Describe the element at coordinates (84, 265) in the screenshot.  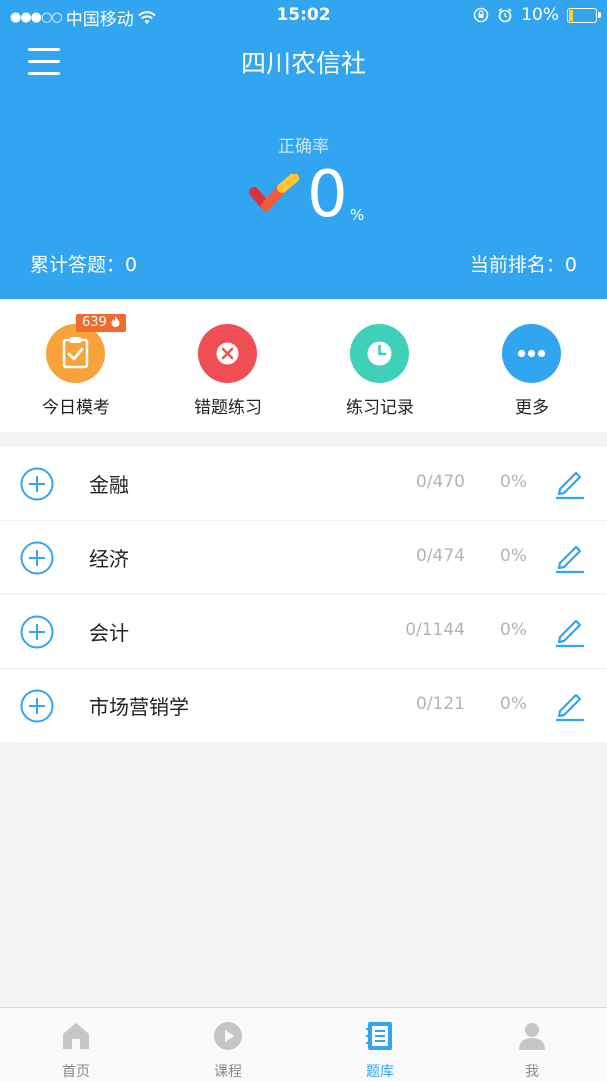
I see `total-answers: 累计答题：0` at that location.